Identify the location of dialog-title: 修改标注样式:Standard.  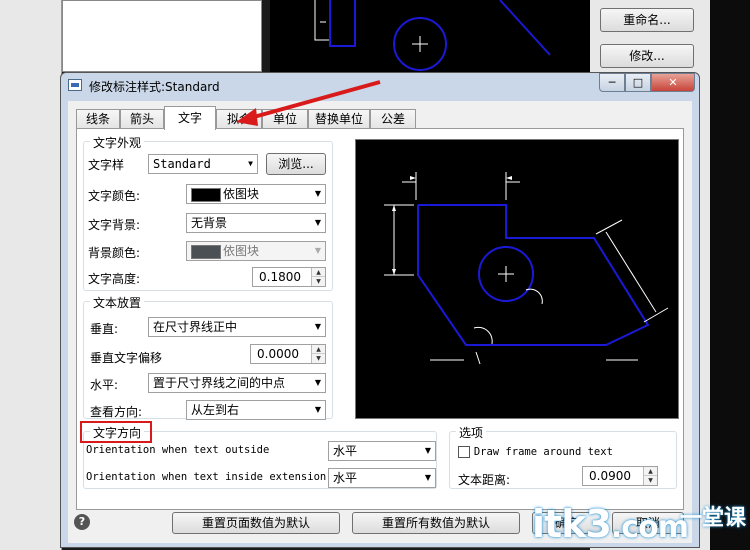
(154, 87).